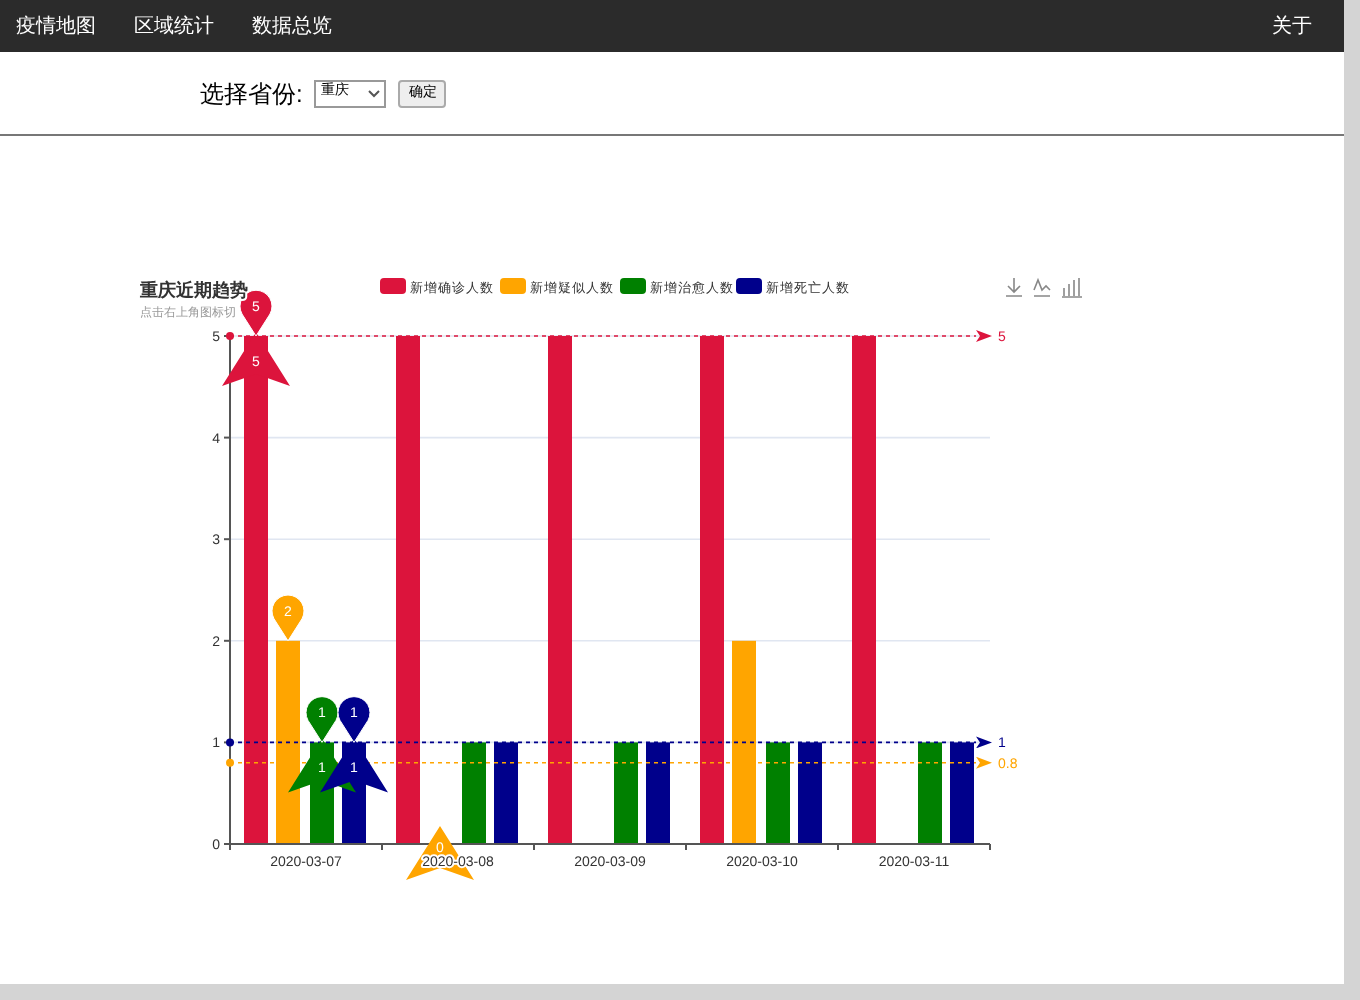  I want to click on nav-link: 区域统计, so click(174, 26).